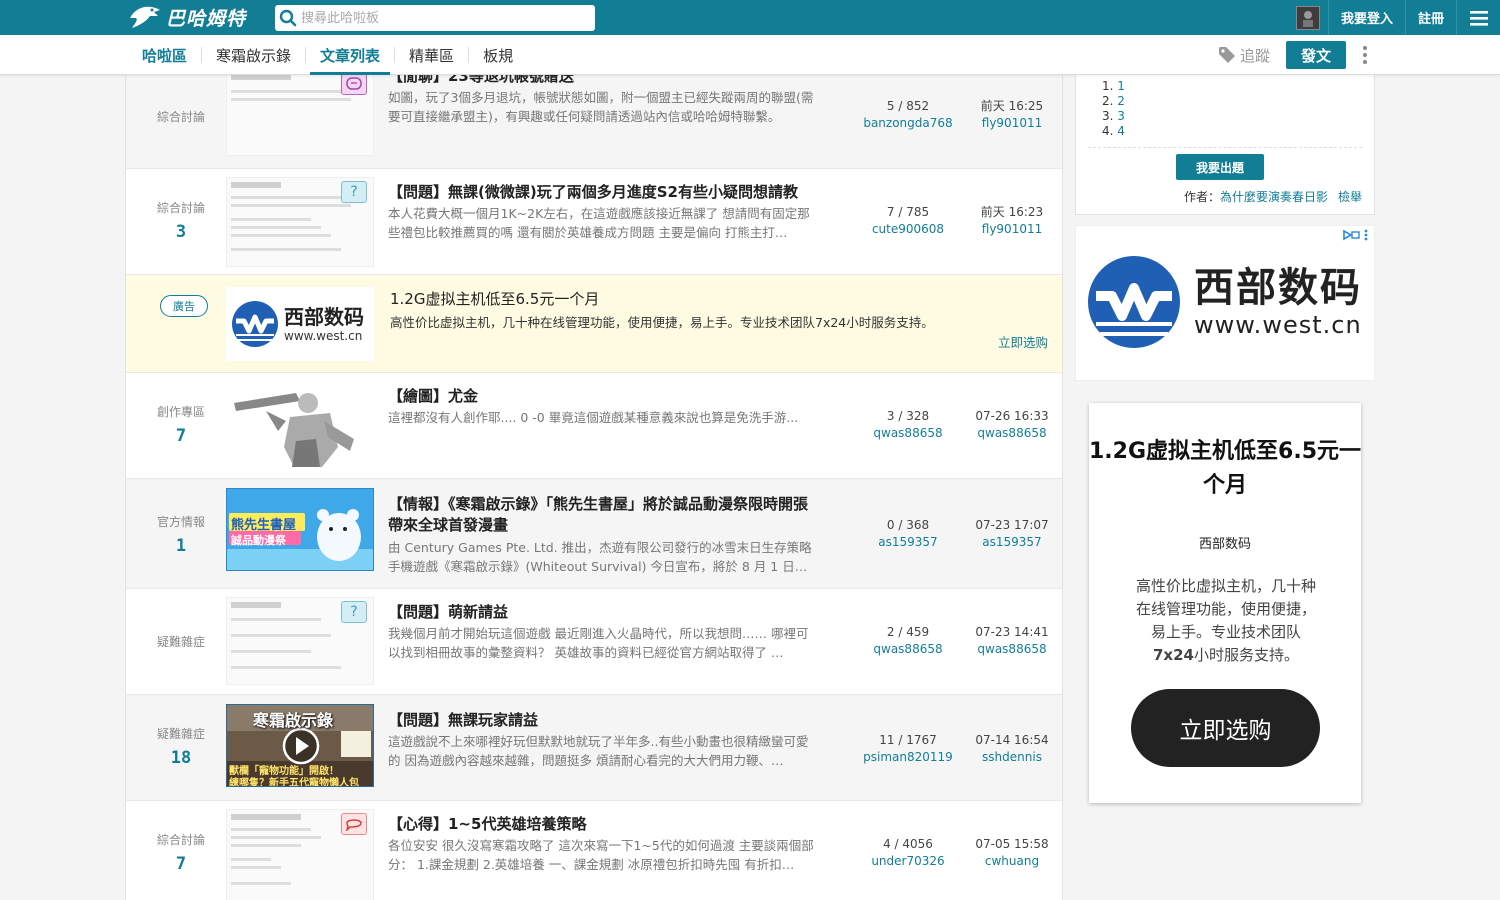  What do you see at coordinates (1244, 55) in the screenshot?
I see `follow-button: 追蹤` at bounding box center [1244, 55].